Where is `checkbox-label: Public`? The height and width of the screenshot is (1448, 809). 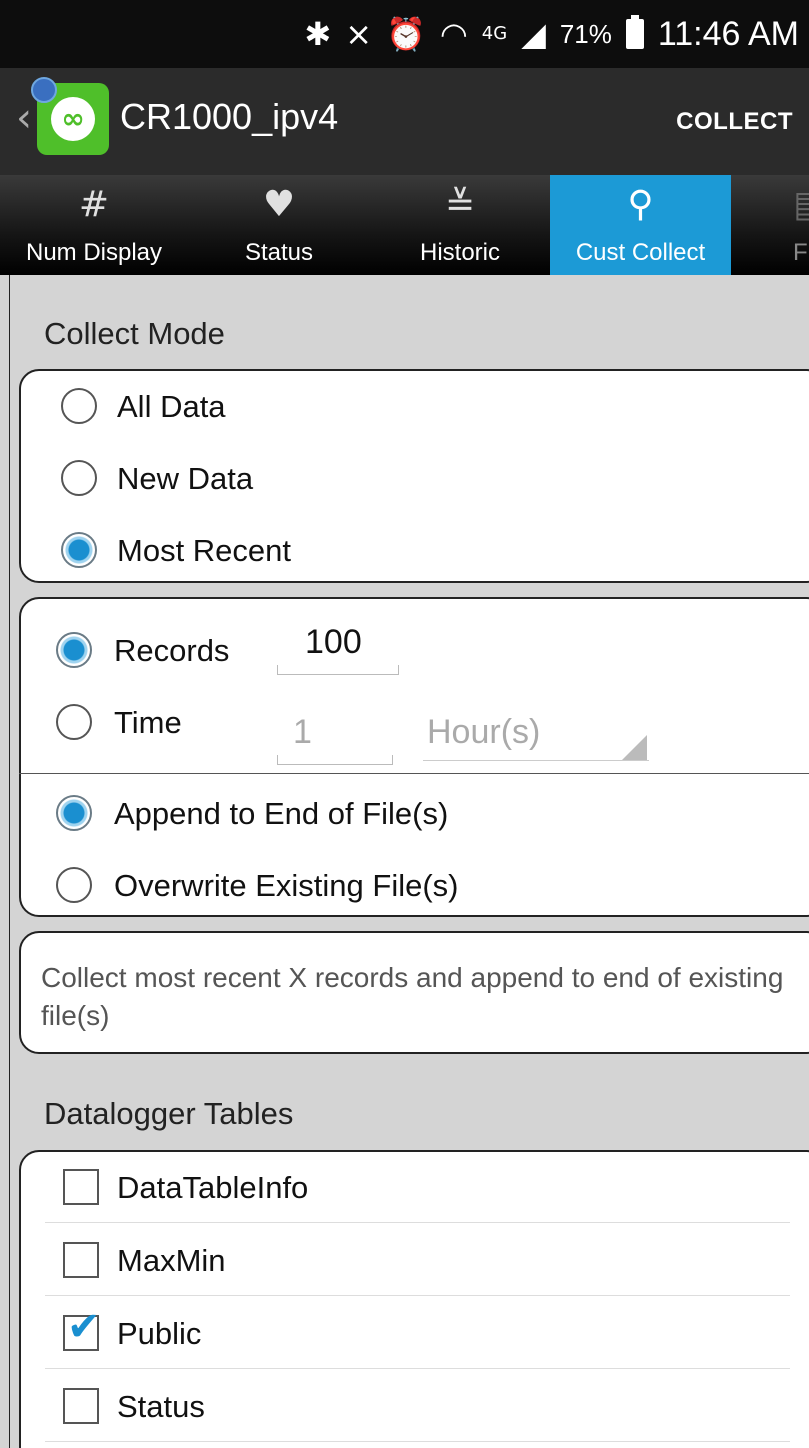 checkbox-label: Public is located at coordinates (159, 1334).